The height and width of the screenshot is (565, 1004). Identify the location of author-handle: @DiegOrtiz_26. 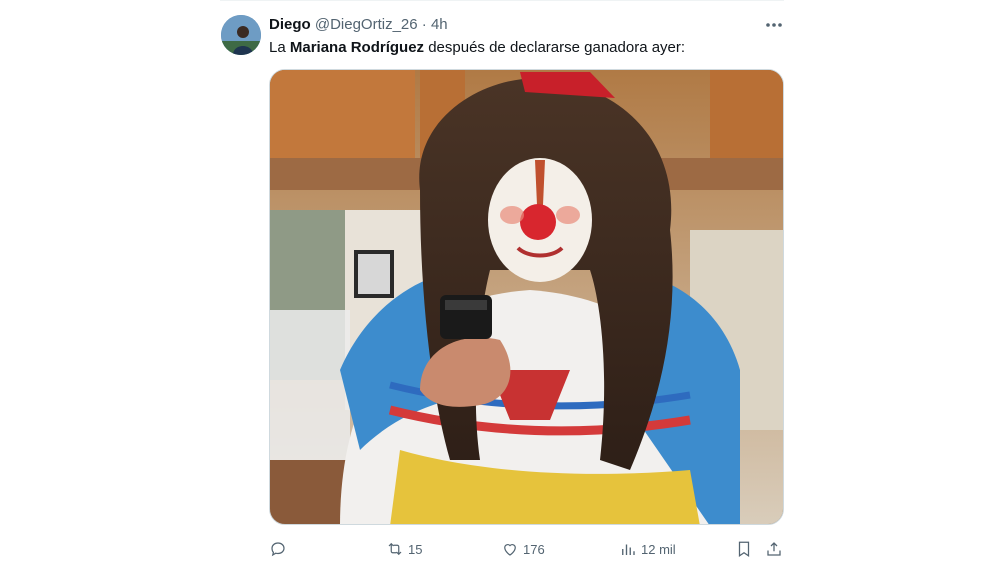
(366, 24).